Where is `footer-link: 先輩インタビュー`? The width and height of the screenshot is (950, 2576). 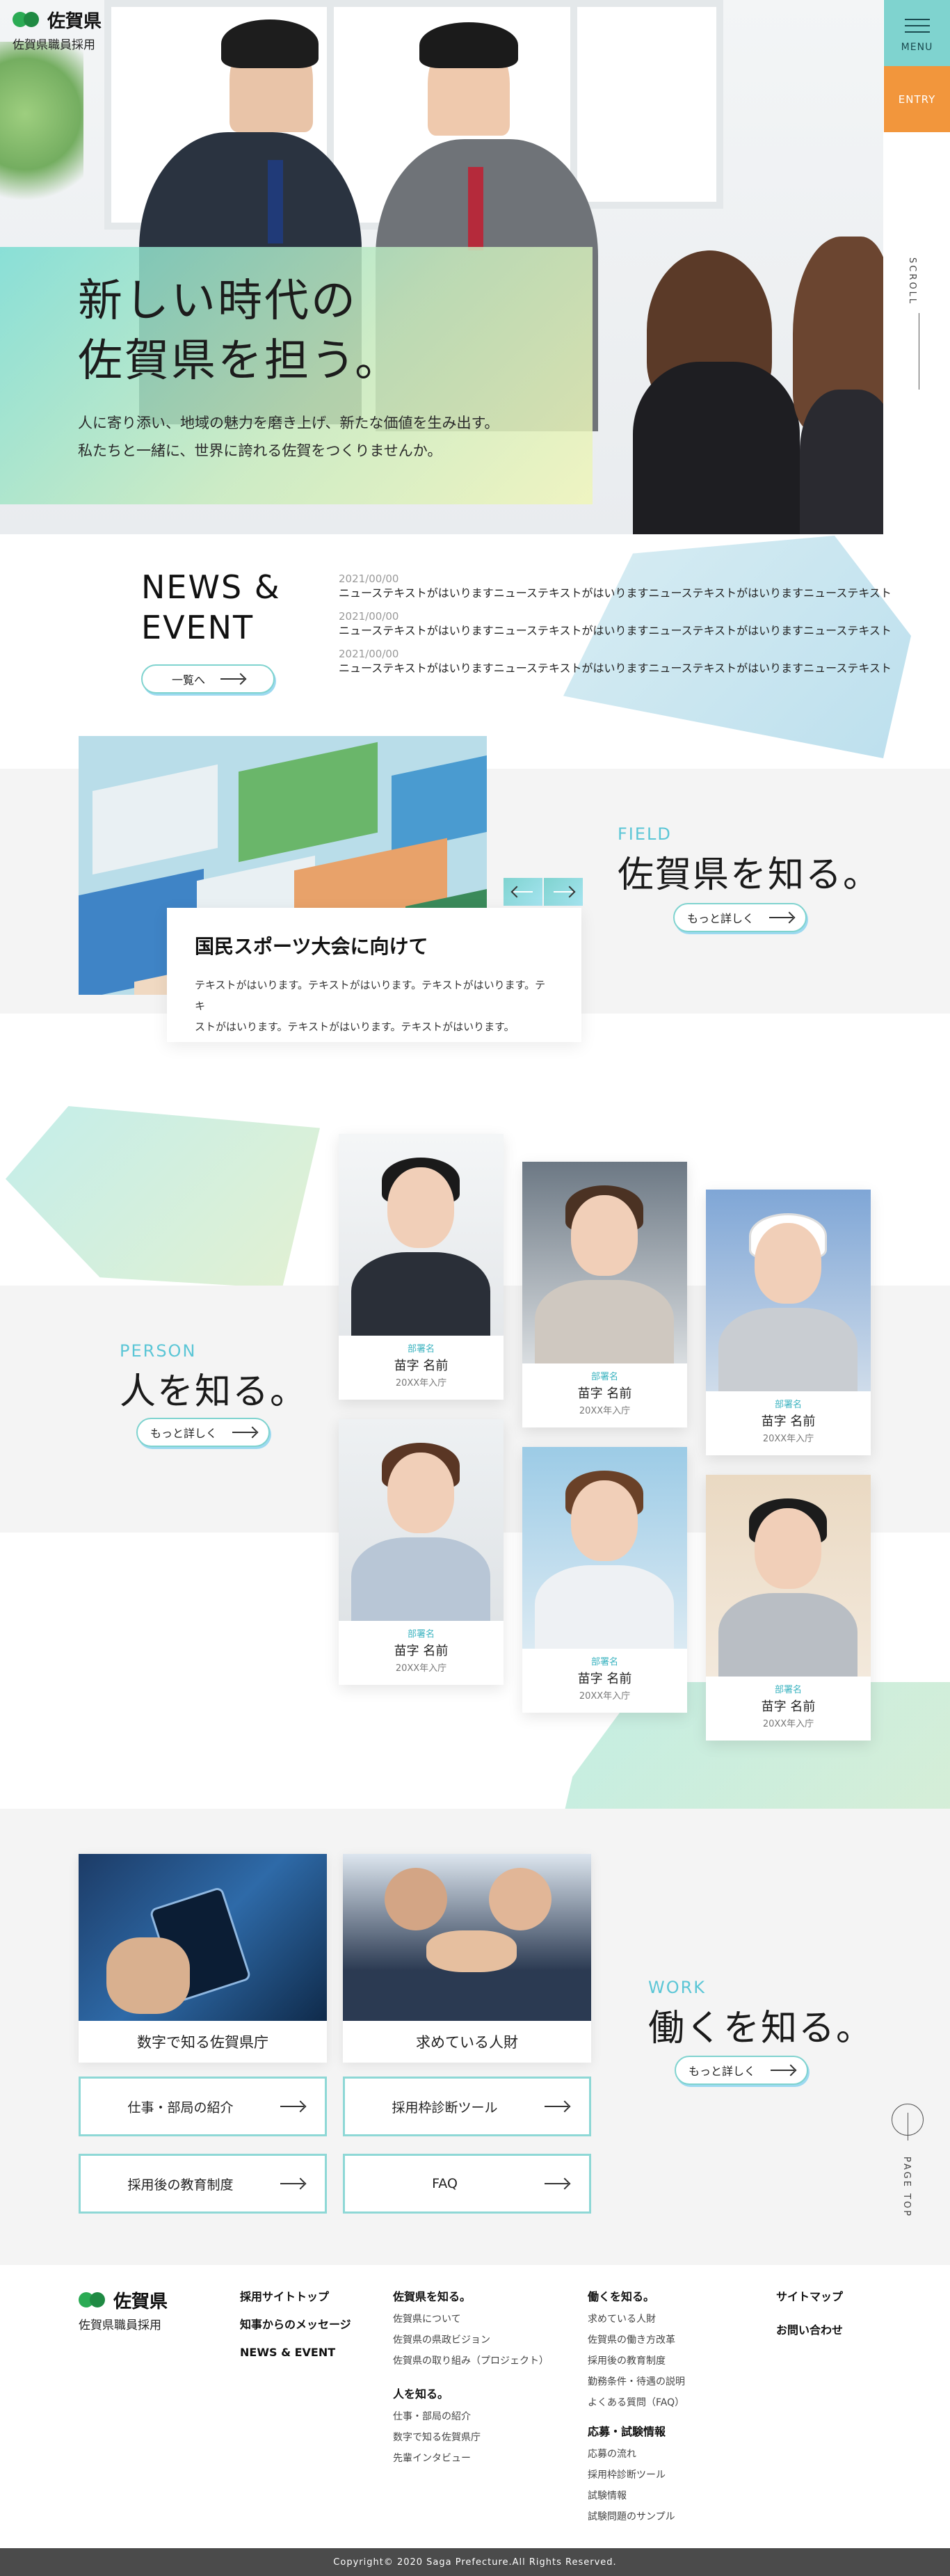
footer-link: 先輩インタビュー is located at coordinates (471, 2458).